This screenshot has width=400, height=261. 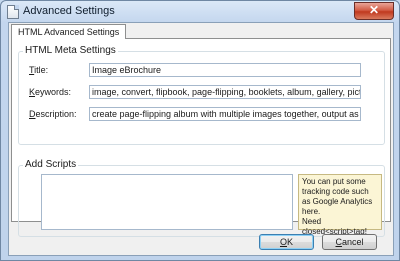 I want to click on group-legend: HTML Meta Settings, so click(x=70, y=50).